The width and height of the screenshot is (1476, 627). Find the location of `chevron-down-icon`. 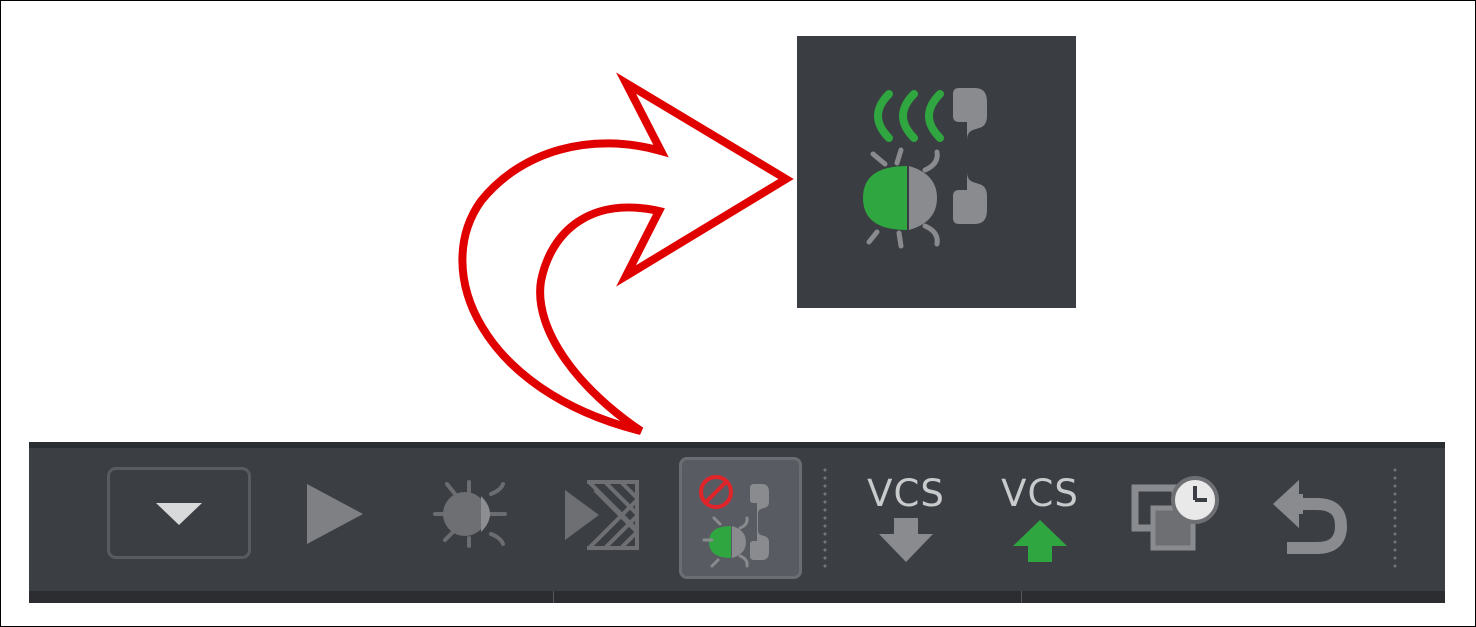

chevron-down-icon is located at coordinates (179, 514).